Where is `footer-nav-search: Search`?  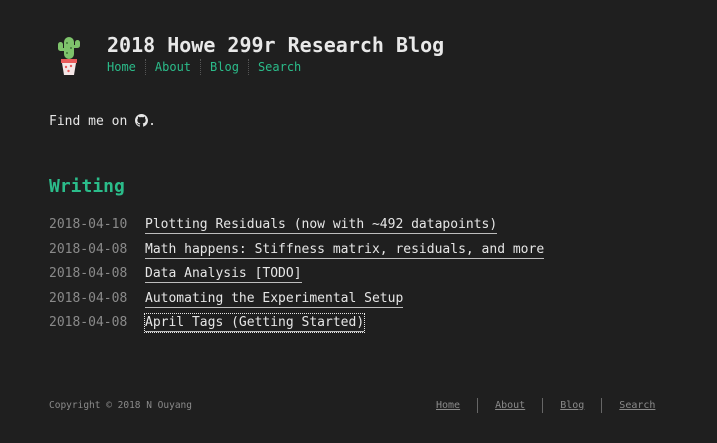
footer-nav-search: Search is located at coordinates (637, 405).